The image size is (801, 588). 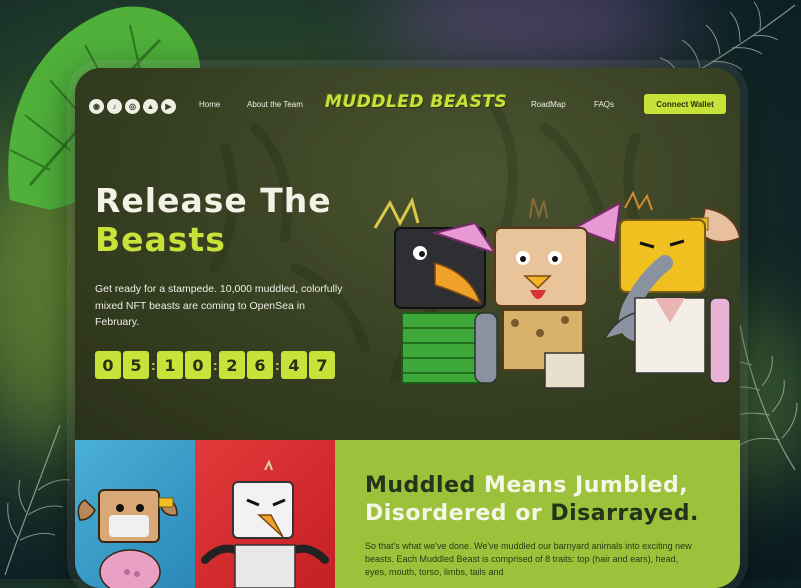 I want to click on media-icon: ▶, so click(x=168, y=106).